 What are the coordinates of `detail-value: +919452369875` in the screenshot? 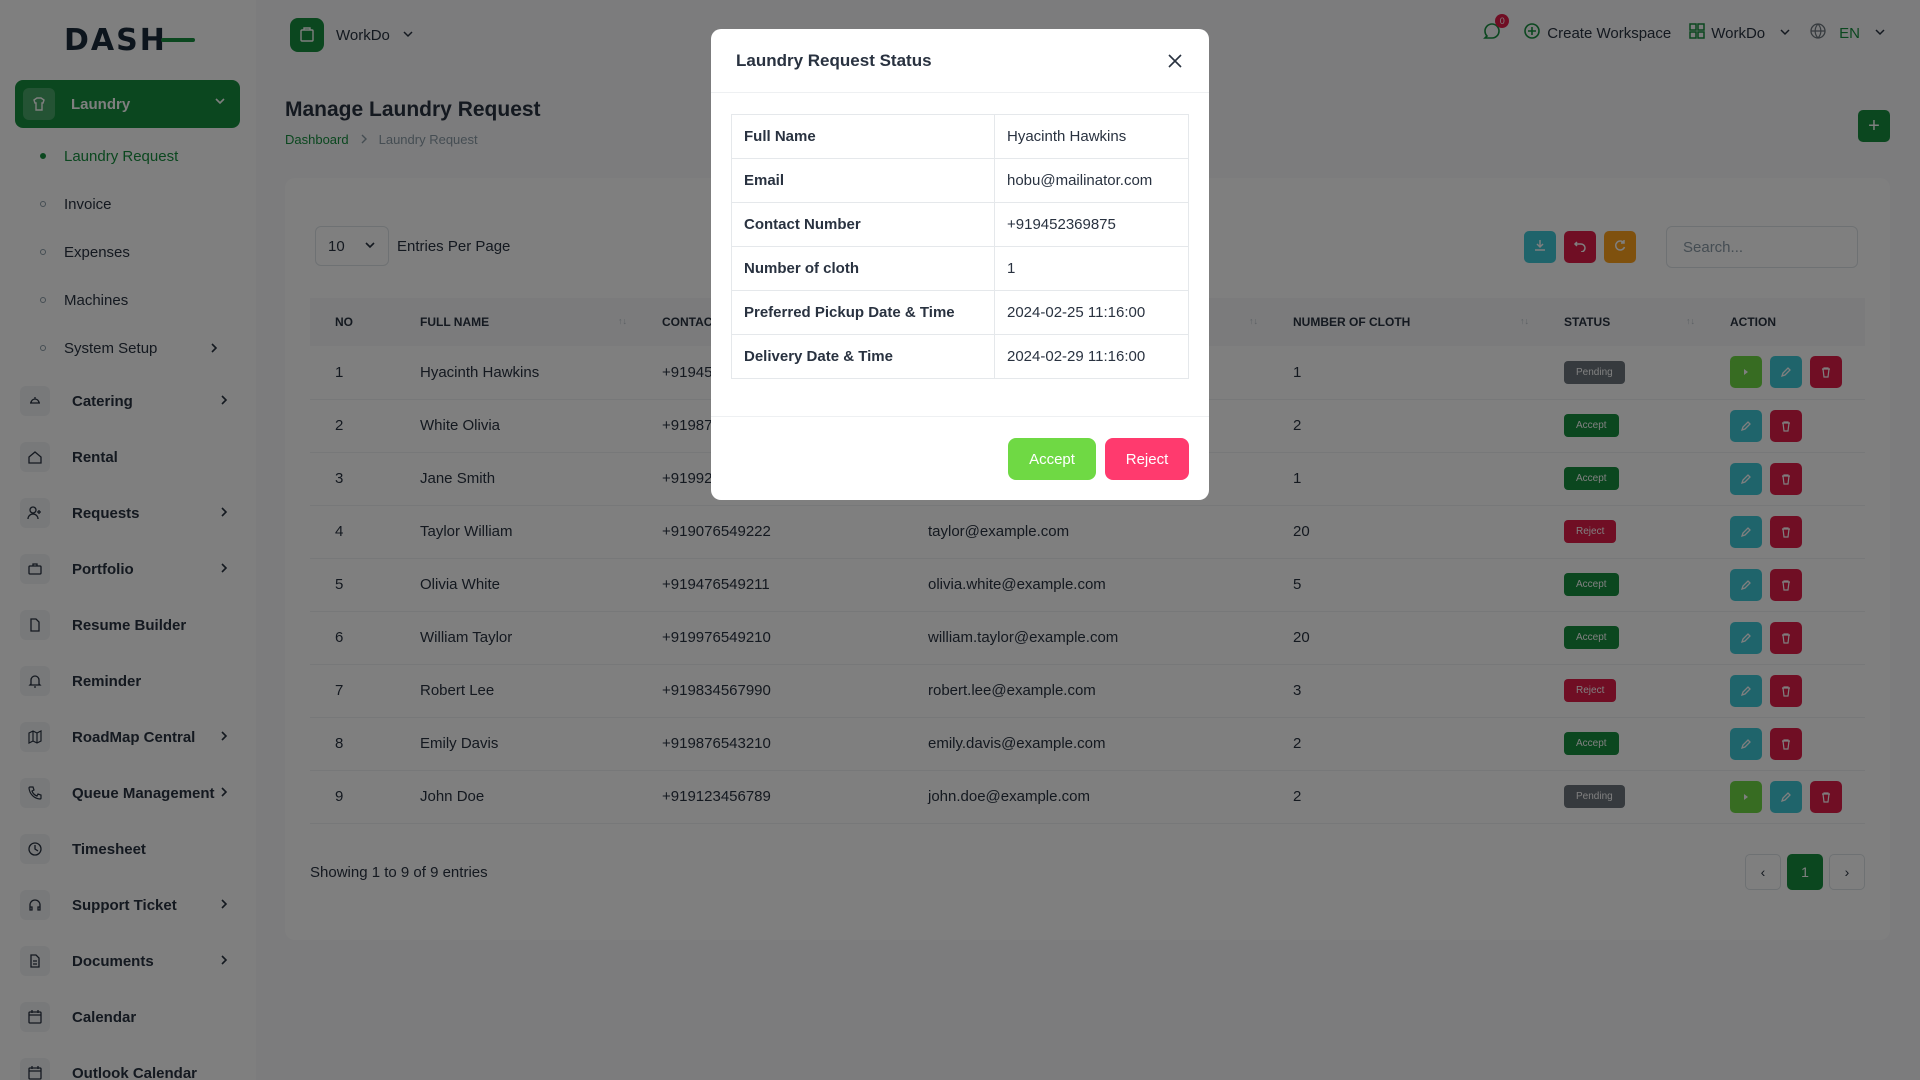 It's located at (1091, 224).